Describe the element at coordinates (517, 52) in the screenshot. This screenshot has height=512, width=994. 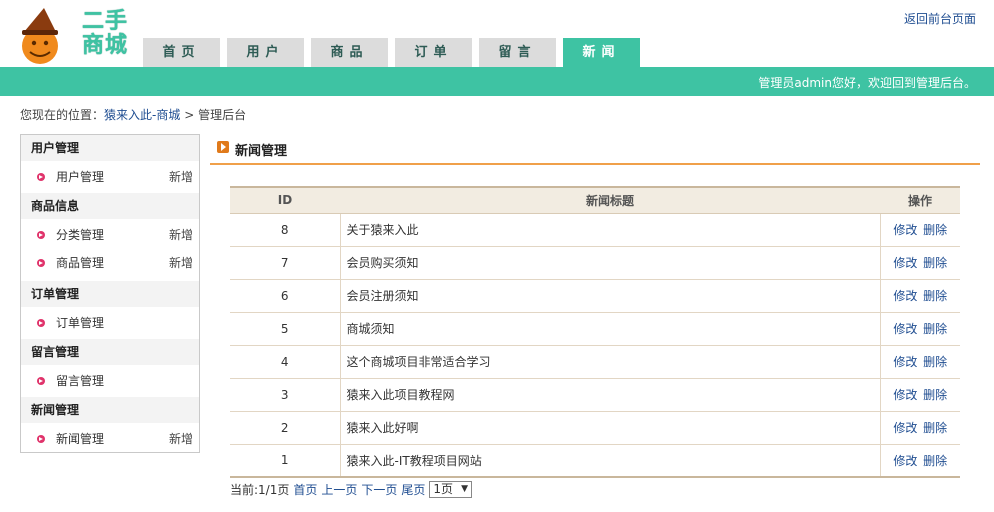
I see `tab-messages: 留言` at that location.